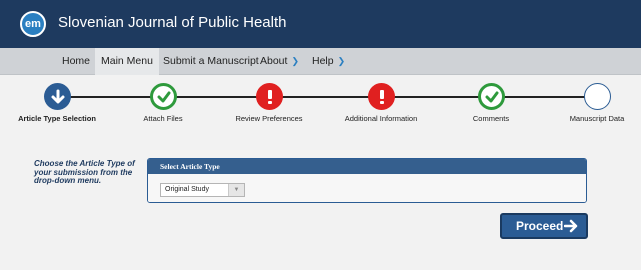 This screenshot has width=641, height=270. I want to click on nav-submit-label: Submit a Manuscript, so click(211, 61).